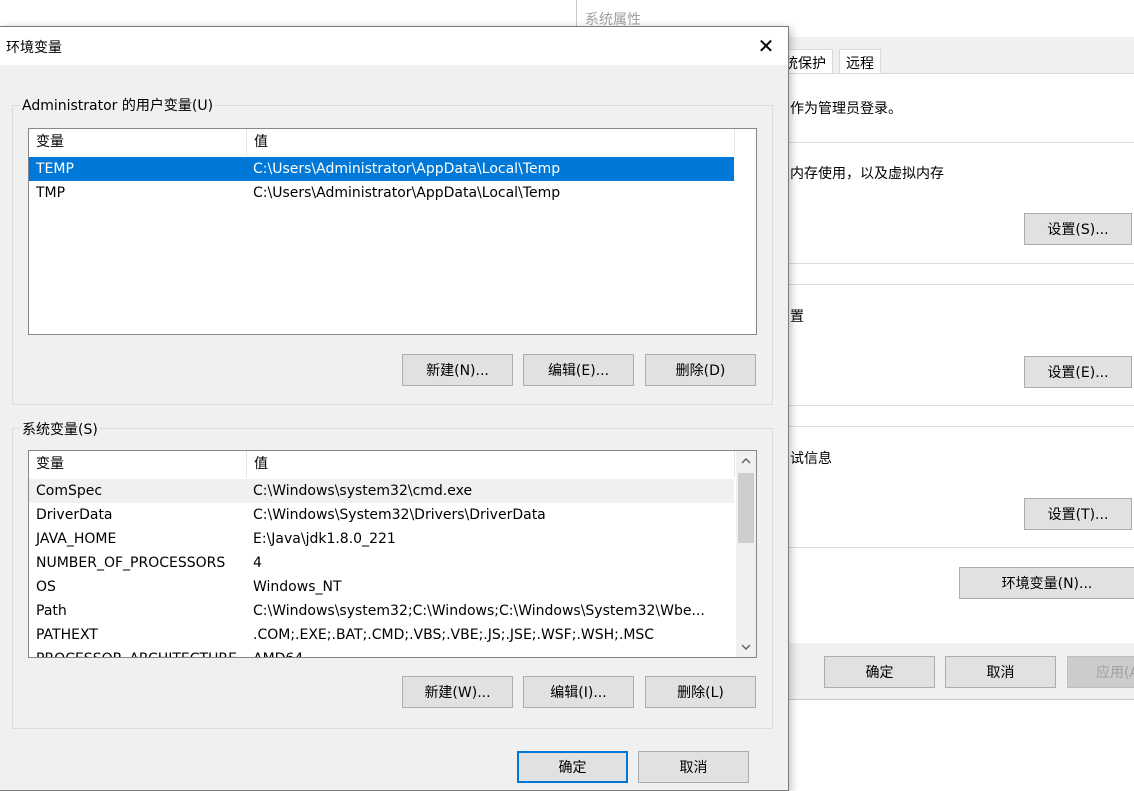 The height and width of the screenshot is (791, 1134). What do you see at coordinates (257, 563) in the screenshot?
I see `variable-value: 4` at bounding box center [257, 563].